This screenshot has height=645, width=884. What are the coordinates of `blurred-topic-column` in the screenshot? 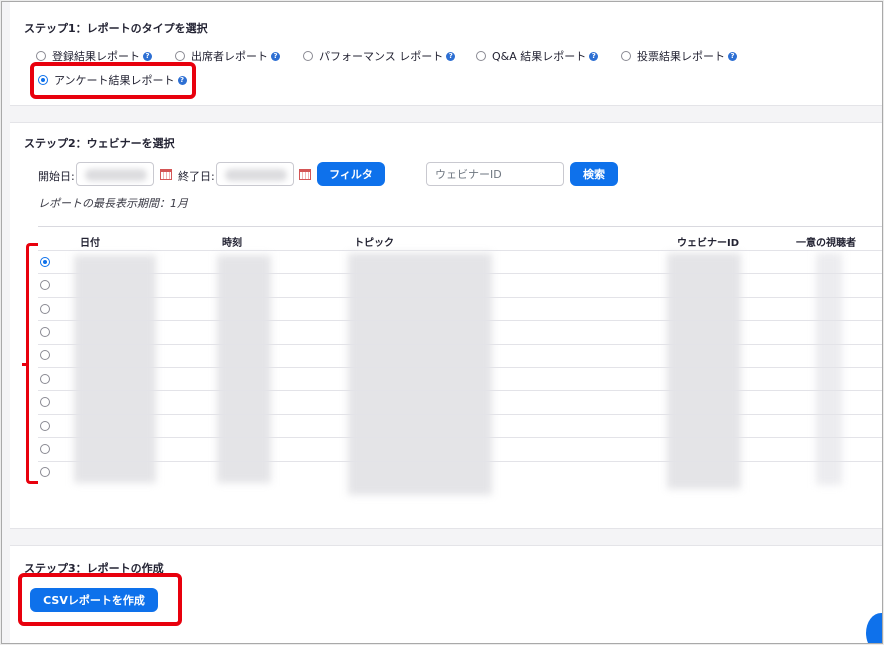 It's located at (420, 374).